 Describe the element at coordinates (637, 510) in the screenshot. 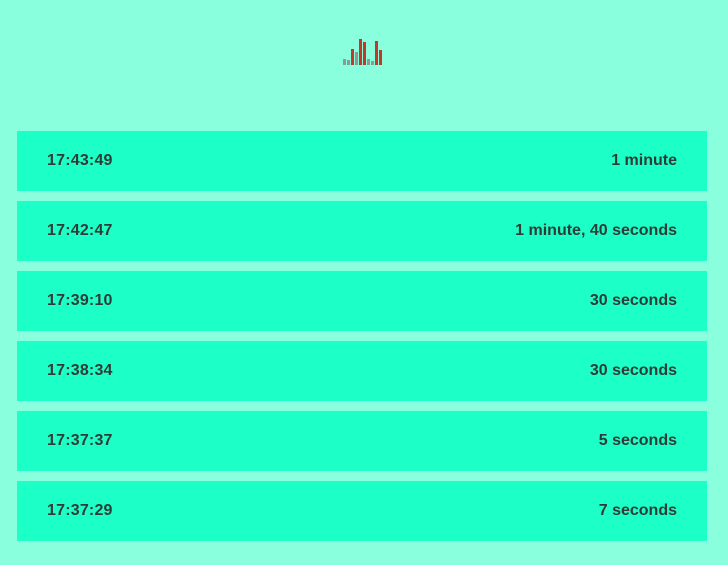

I see `entry-duration: 7 seconds` at that location.